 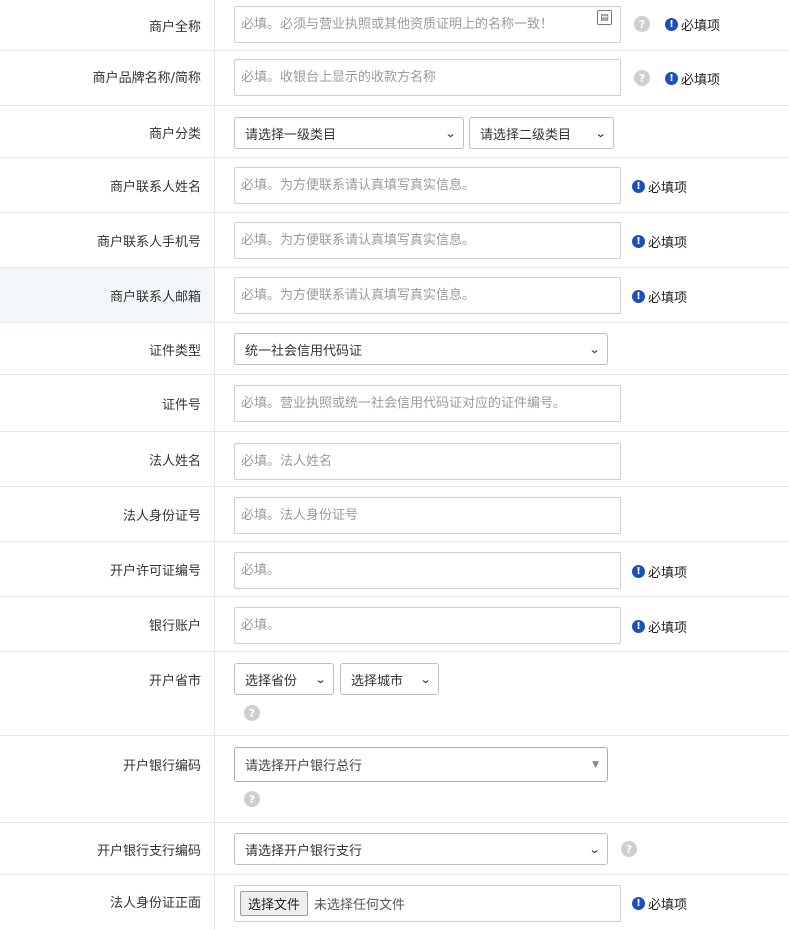 I want to click on secondary-category-select: 请选择二级类目 ⌄, so click(x=541, y=133).